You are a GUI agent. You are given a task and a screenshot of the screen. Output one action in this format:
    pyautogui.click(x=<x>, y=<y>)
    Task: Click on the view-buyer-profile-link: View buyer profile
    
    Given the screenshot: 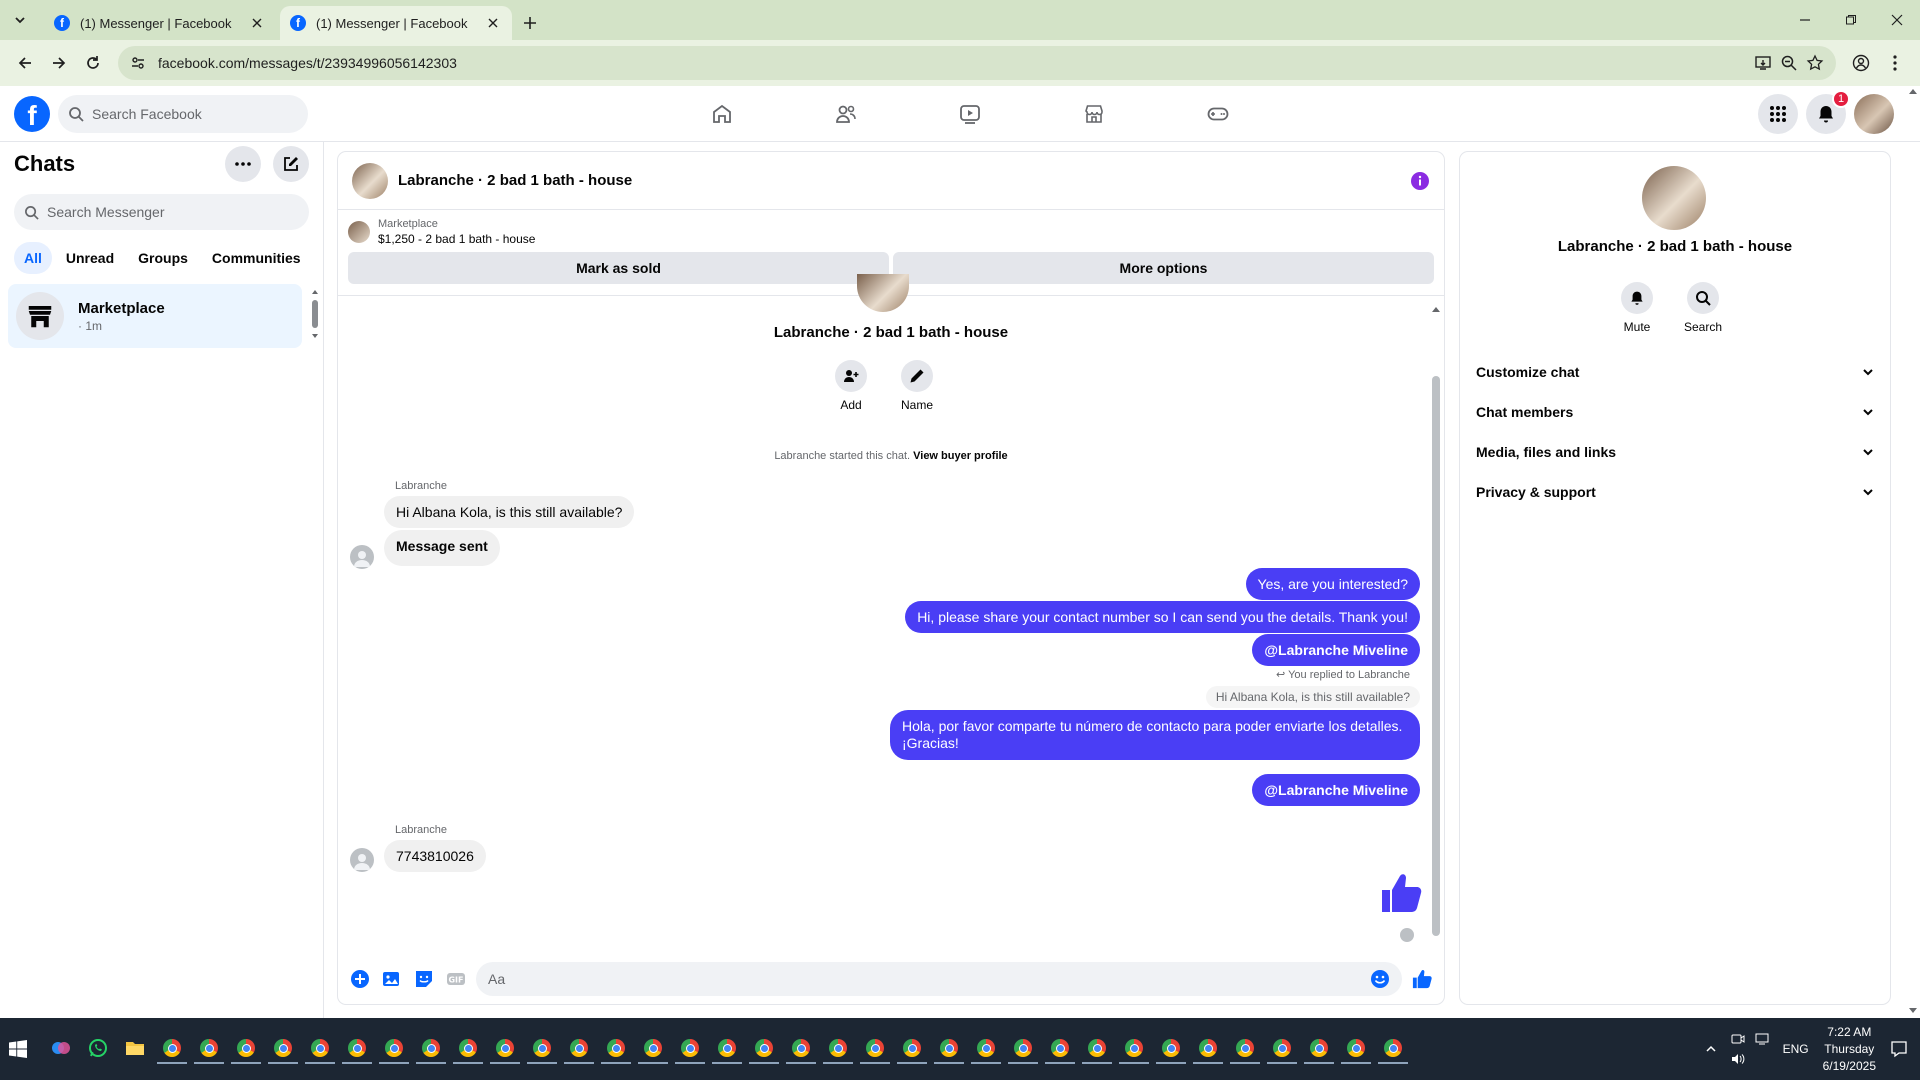 What is the action you would take?
    pyautogui.click(x=960, y=456)
    